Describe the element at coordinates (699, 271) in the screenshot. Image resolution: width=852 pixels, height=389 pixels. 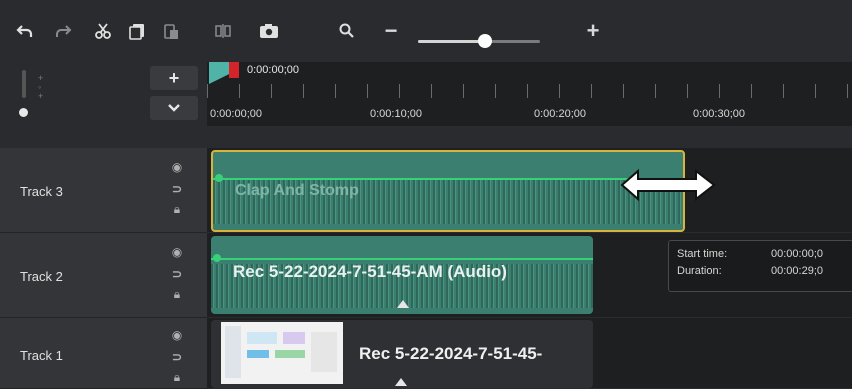
I see `duration-label: Duration:` at that location.